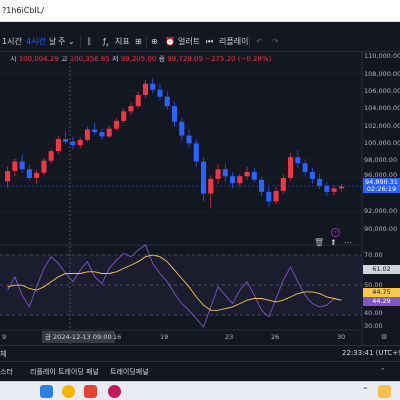  Describe the element at coordinates (373, 326) in the screenshot. I see `rsi-axis-label: 30.00` at that location.